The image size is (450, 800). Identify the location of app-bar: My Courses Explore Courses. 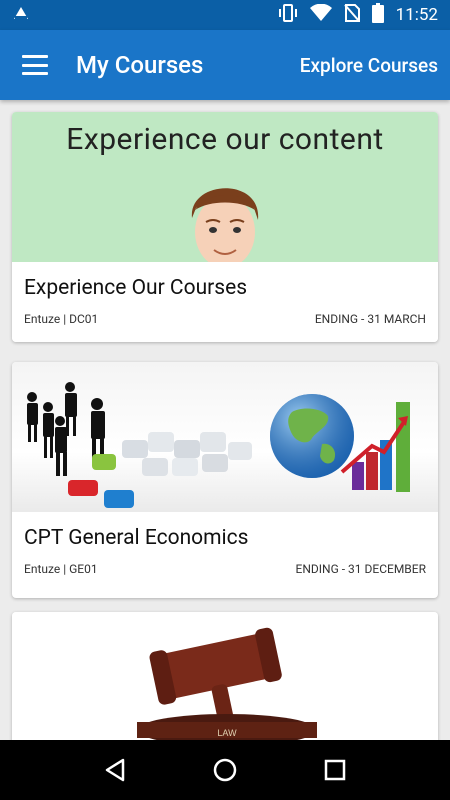
(225, 65).